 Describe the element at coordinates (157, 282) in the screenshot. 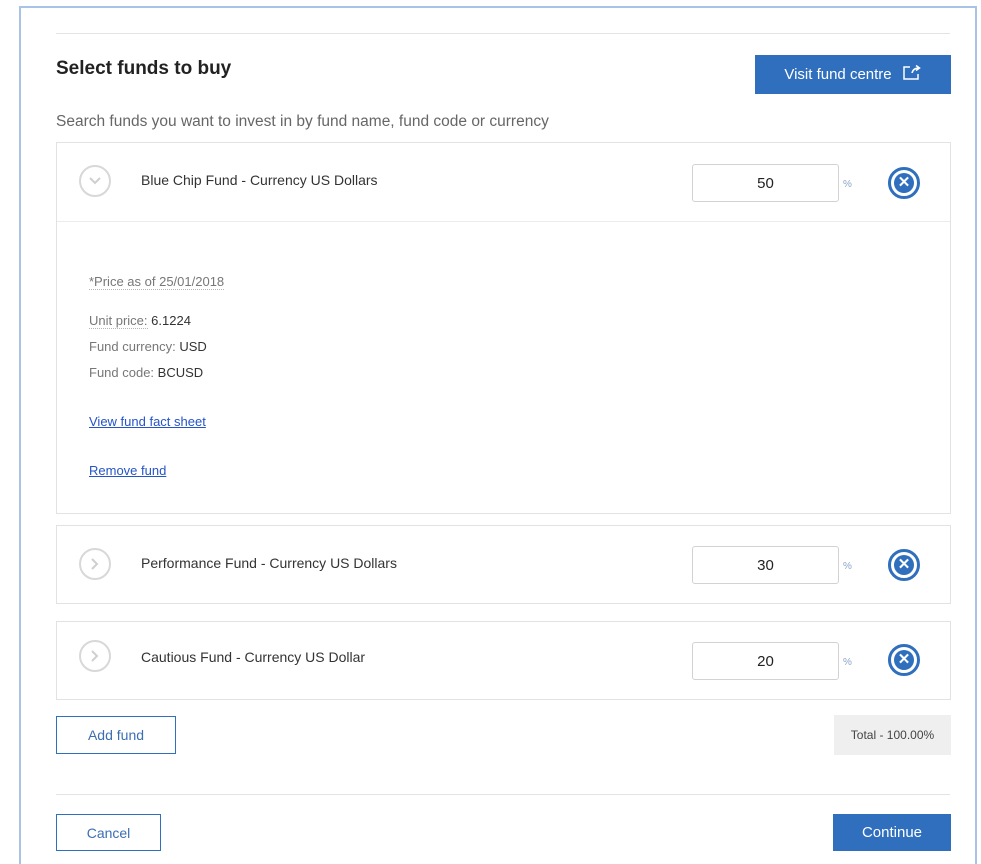

I see `price-as-of: *Price as of 25/01/2018` at that location.